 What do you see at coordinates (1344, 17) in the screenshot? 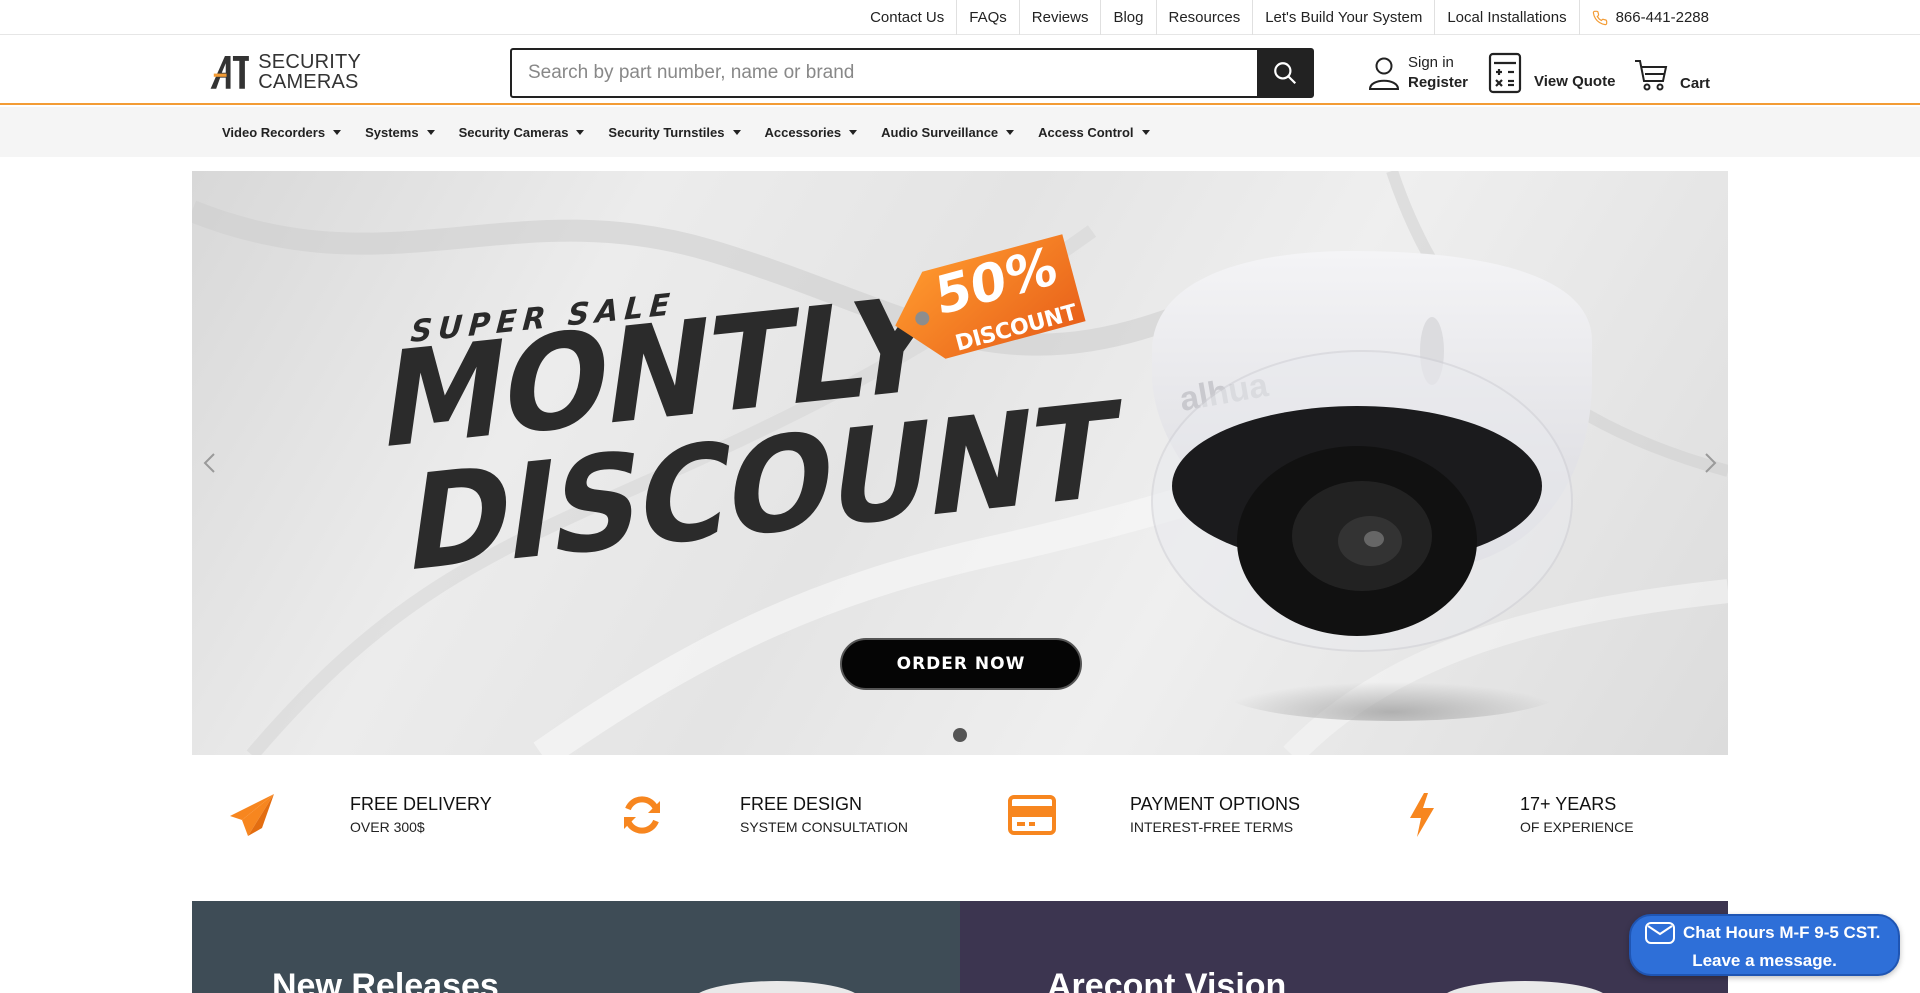
I see `build-your-system-link: Let's Build Your System` at bounding box center [1344, 17].